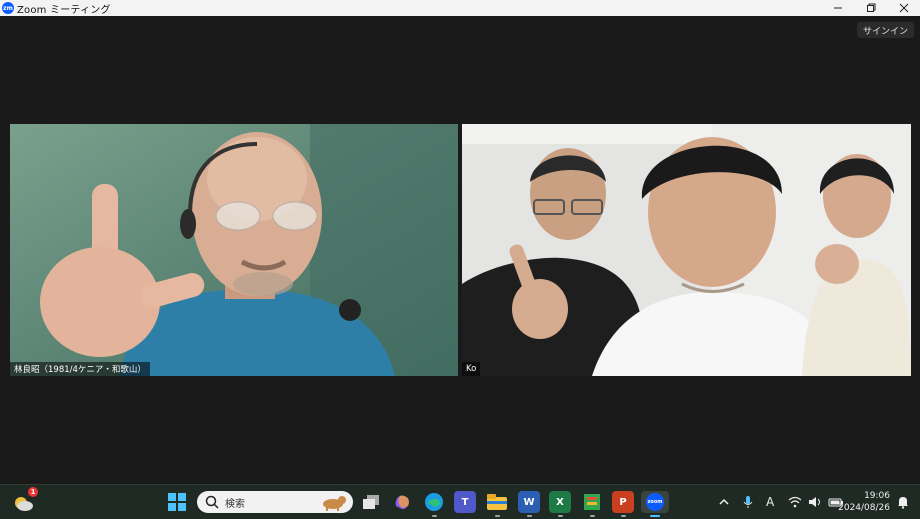  Describe the element at coordinates (781, 502) in the screenshot. I see `system-tray: A` at that location.